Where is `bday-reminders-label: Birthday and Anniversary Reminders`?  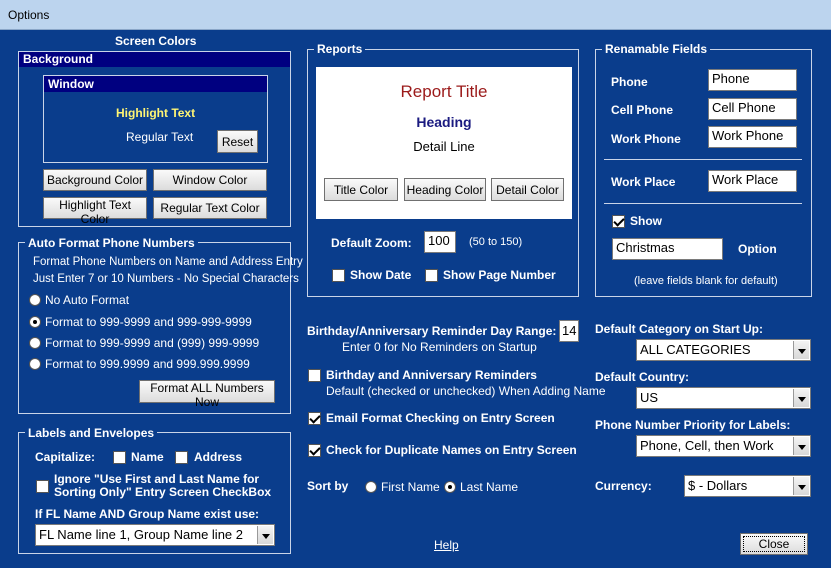
bday-reminders-label: Birthday and Anniversary Reminders is located at coordinates (431, 375).